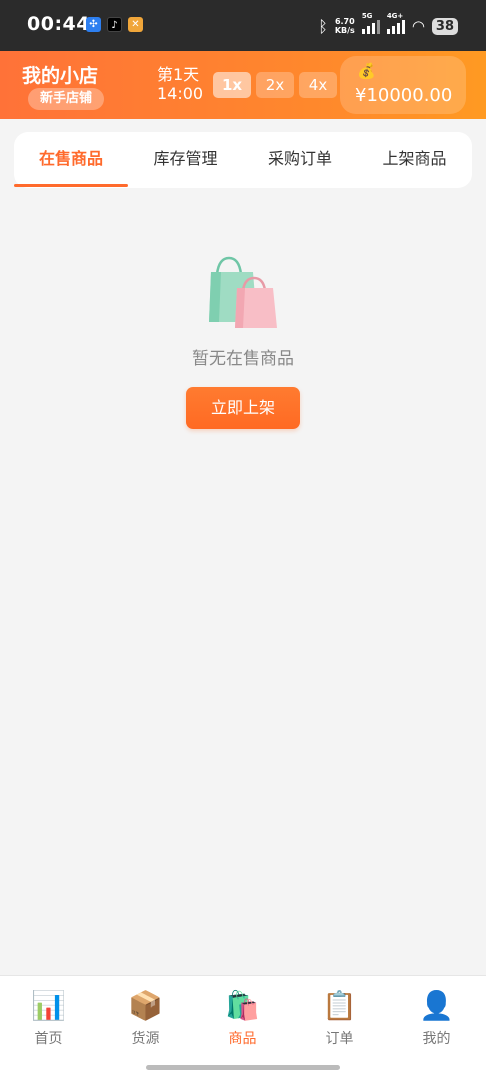  I want to click on empty-message: 暂无在售商品, so click(243, 359).